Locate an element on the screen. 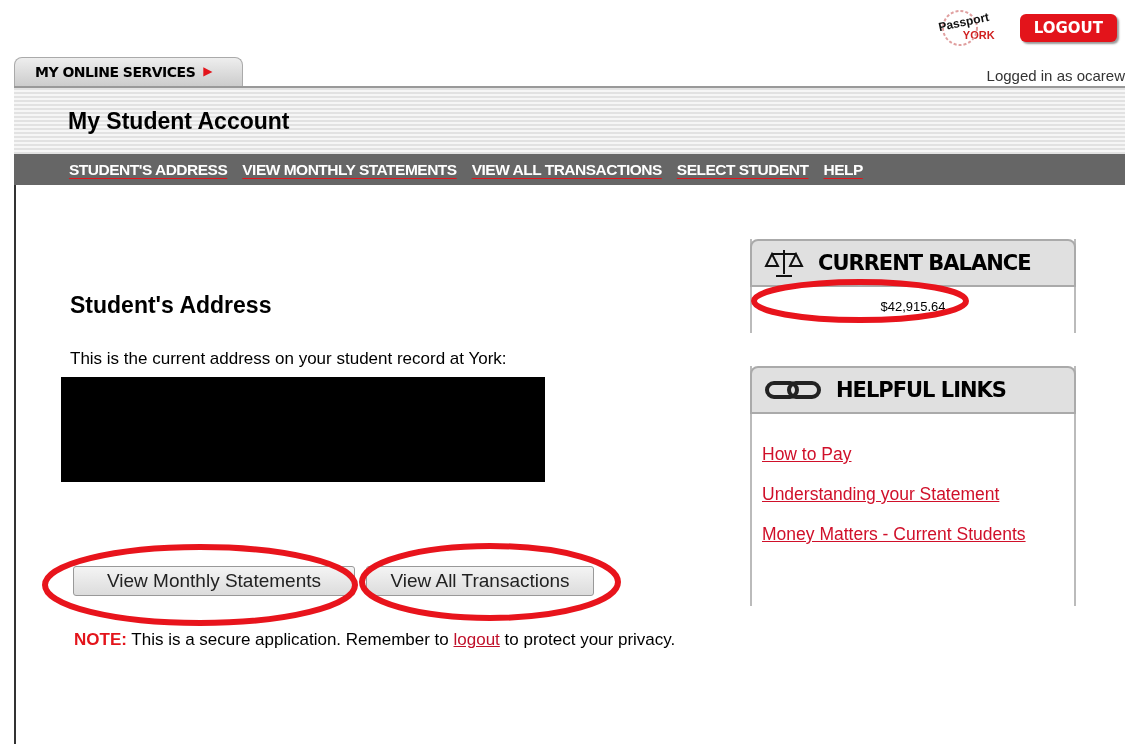 The width and height of the screenshot is (1125, 744). helpful-link: Understanding your Statement is located at coordinates (918, 494).